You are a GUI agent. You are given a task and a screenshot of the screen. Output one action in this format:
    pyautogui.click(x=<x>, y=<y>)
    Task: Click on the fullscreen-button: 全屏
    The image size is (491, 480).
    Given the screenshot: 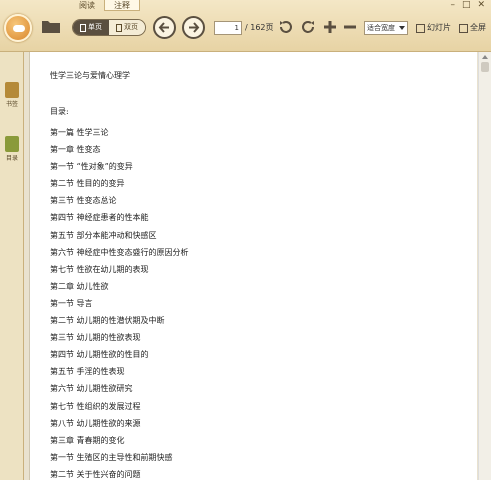 What is the action you would take?
    pyautogui.click(x=472, y=28)
    